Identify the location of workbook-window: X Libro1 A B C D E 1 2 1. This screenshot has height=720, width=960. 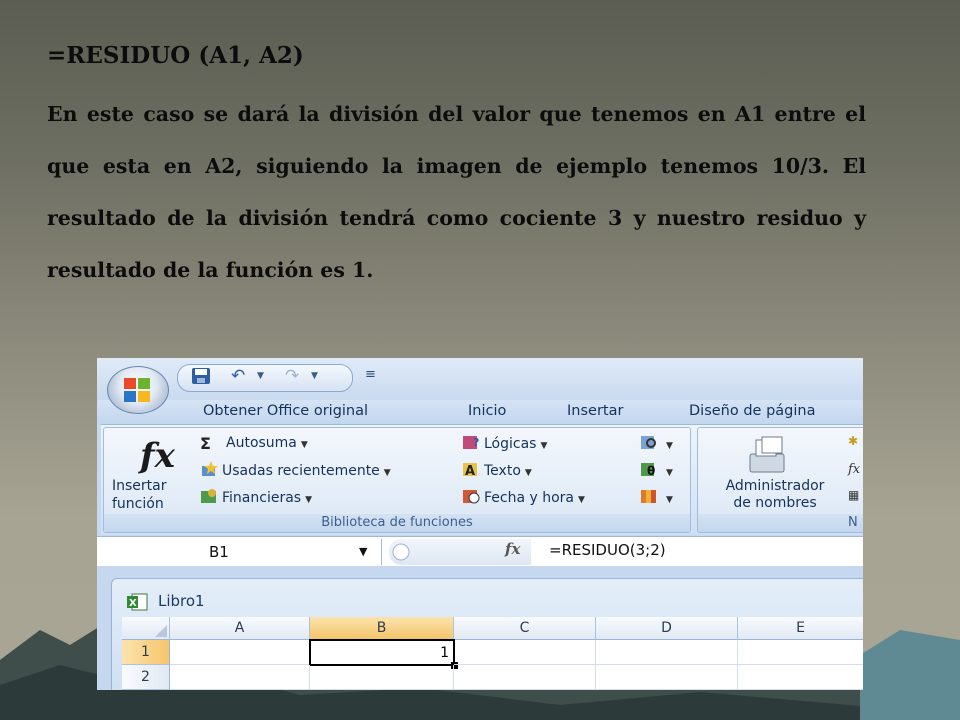
(487, 634).